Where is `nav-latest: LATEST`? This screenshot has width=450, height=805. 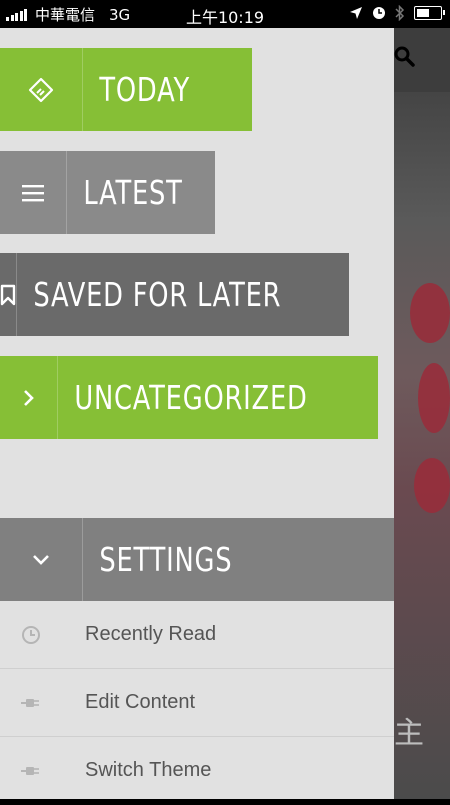
nav-latest: LATEST is located at coordinates (107, 192).